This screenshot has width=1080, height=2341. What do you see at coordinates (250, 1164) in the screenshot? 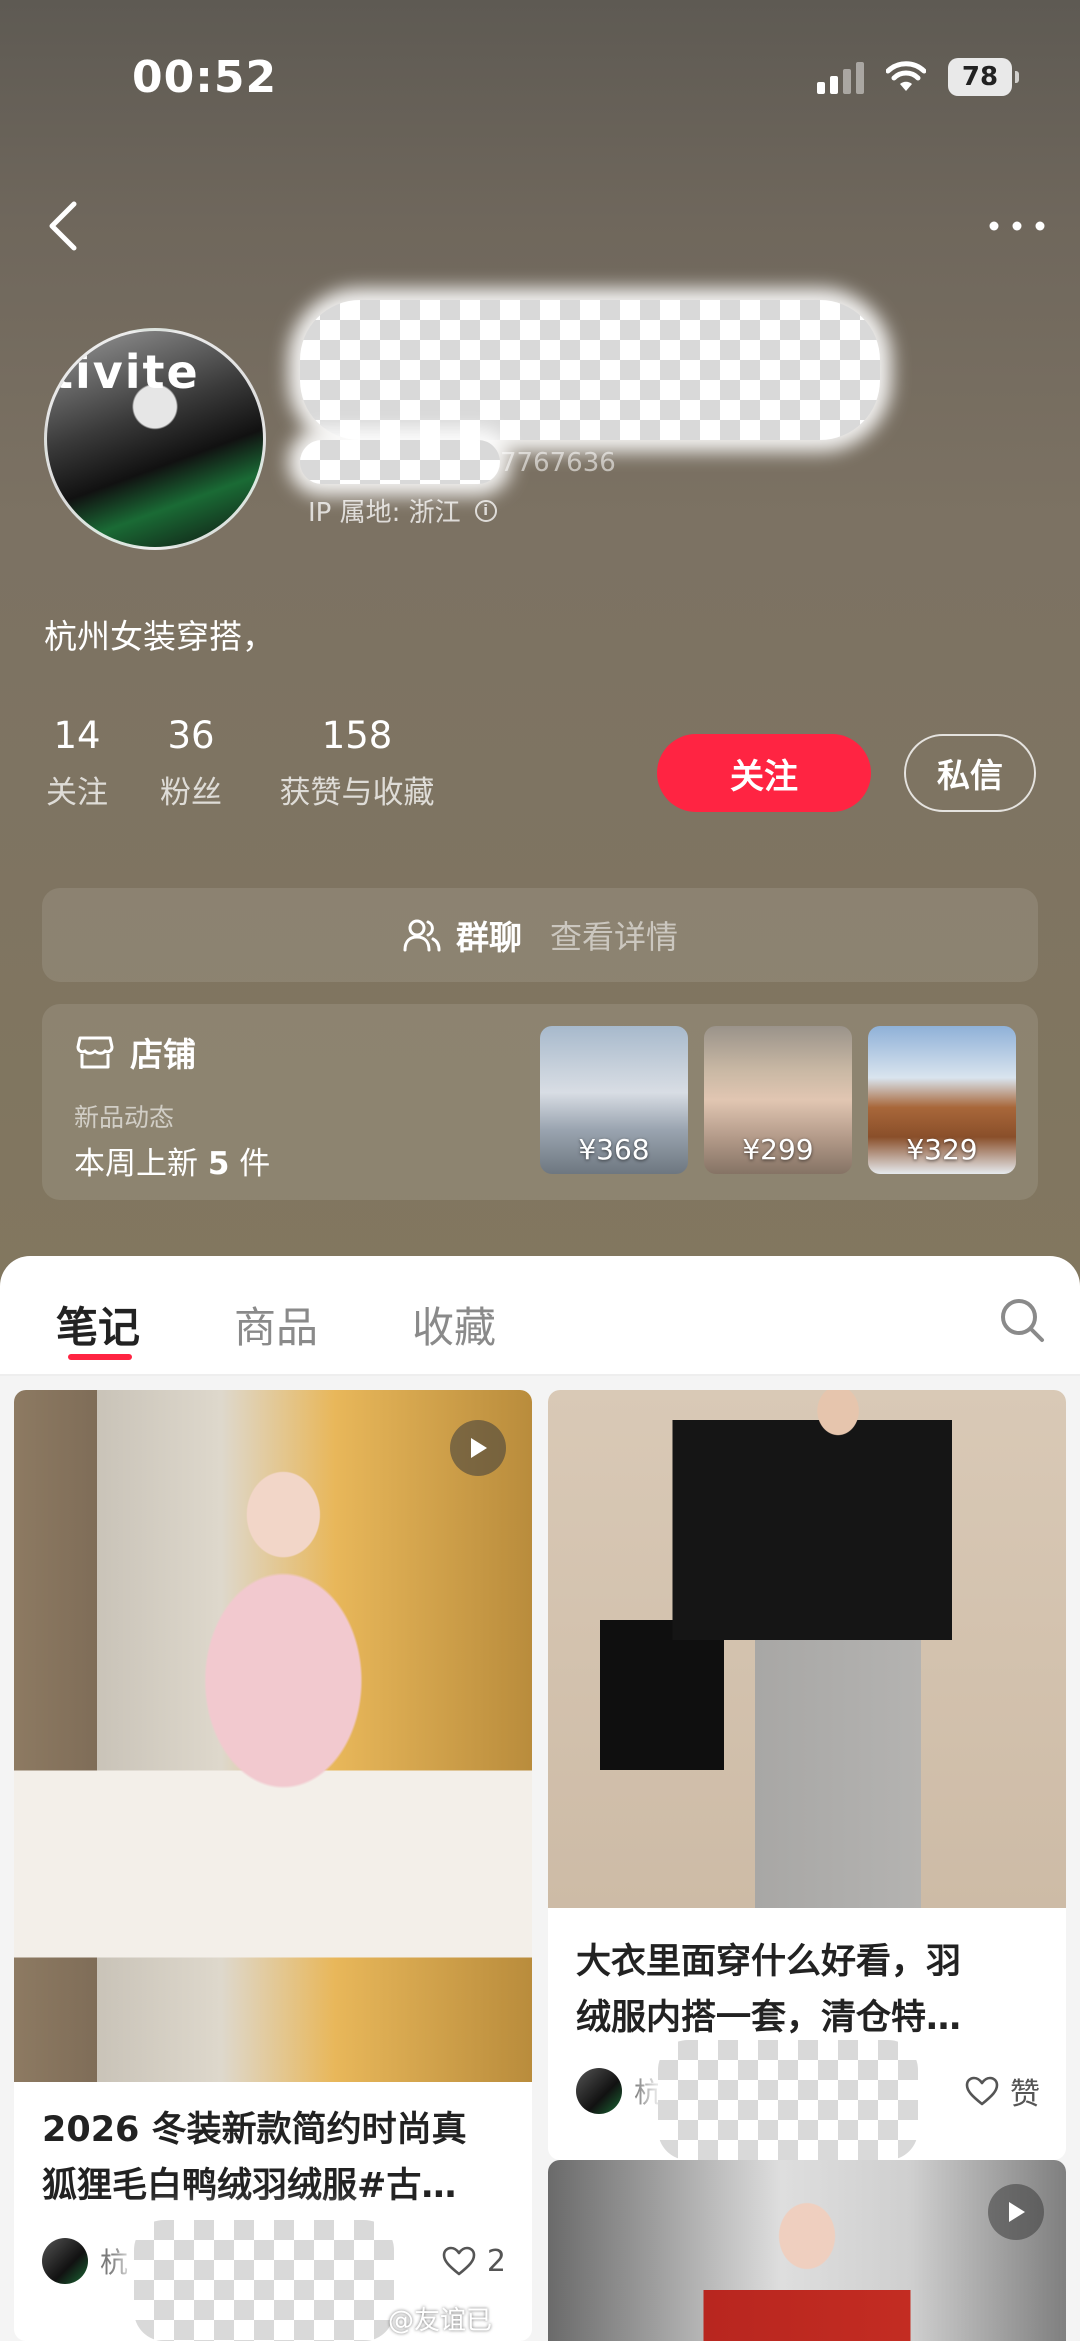
I see `shop-new-suffix: 件` at bounding box center [250, 1164].